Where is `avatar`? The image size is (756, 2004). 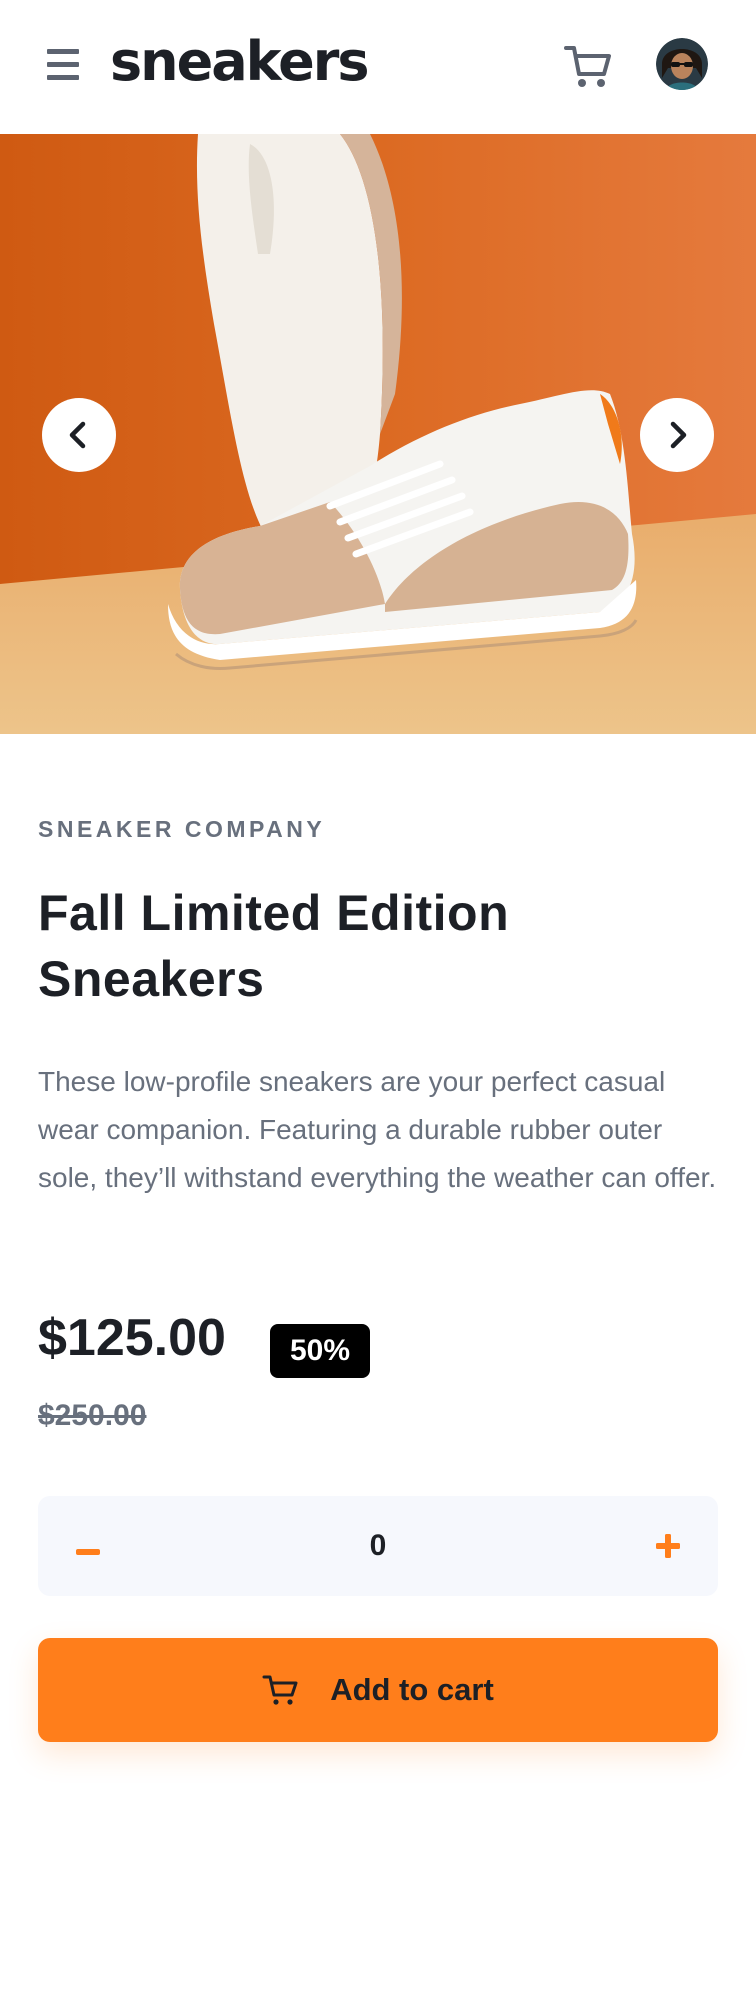 avatar is located at coordinates (682, 64).